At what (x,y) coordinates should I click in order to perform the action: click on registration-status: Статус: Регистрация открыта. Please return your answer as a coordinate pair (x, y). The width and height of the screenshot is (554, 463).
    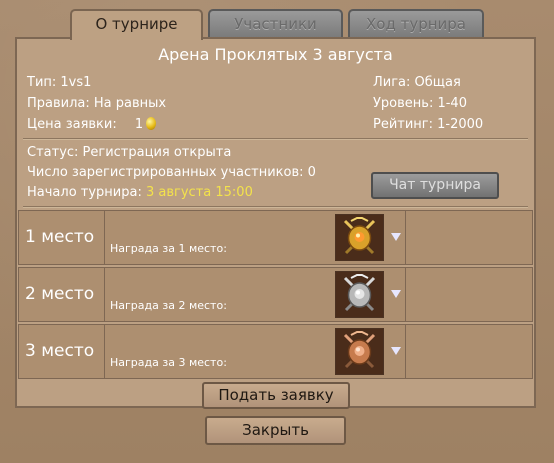
    Looking at the image, I should click on (129, 152).